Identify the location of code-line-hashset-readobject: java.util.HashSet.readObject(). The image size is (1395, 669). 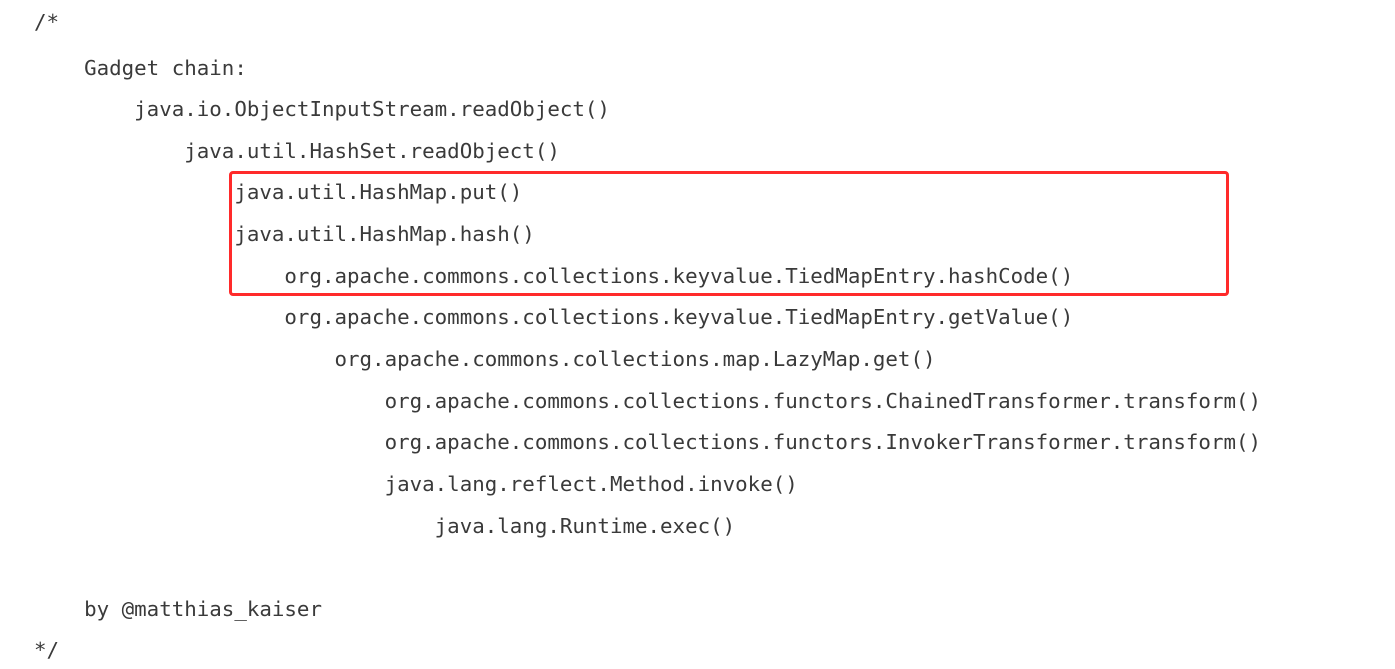
(297, 151).